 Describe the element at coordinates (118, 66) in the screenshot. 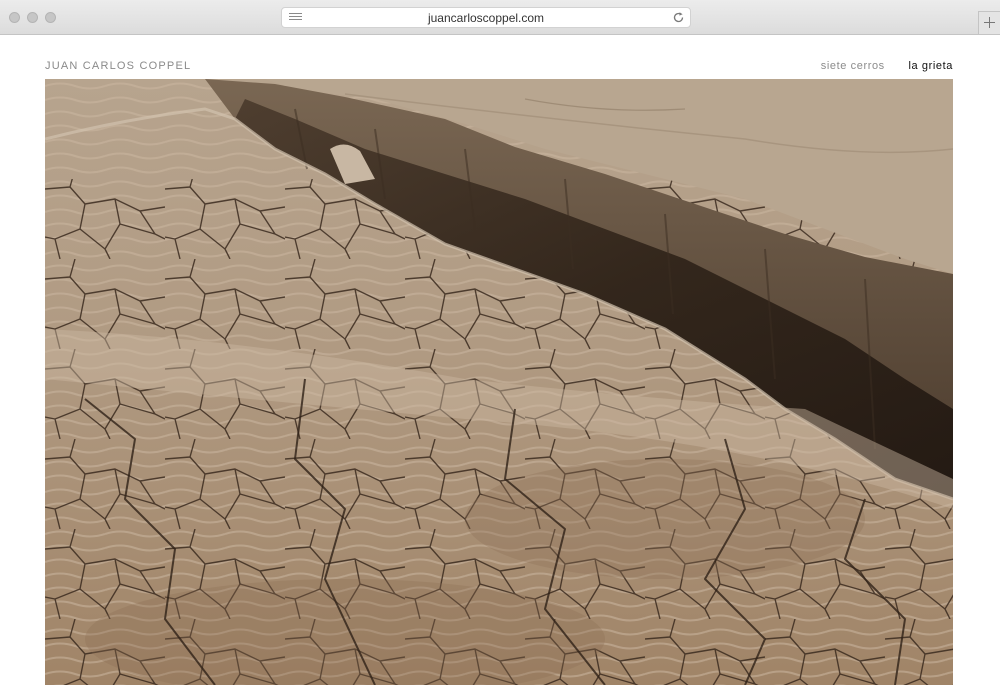

I see `site-title: JUAN CARLOS COPPEL` at that location.